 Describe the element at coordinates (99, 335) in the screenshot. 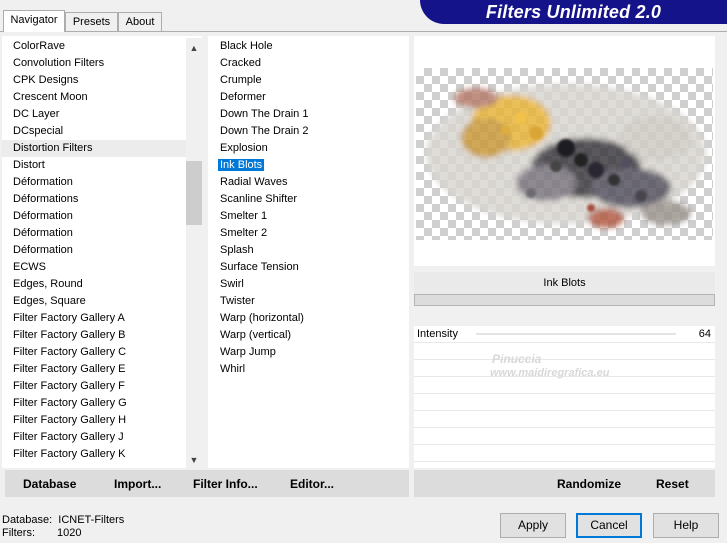

I see `category-item: Filter Factory Gallery B` at that location.